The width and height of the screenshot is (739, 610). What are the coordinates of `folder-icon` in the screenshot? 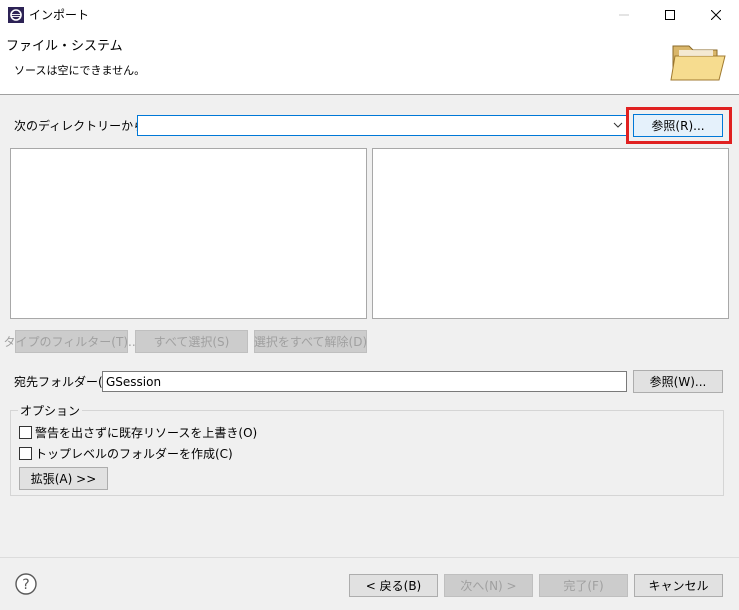 It's located at (698, 63).